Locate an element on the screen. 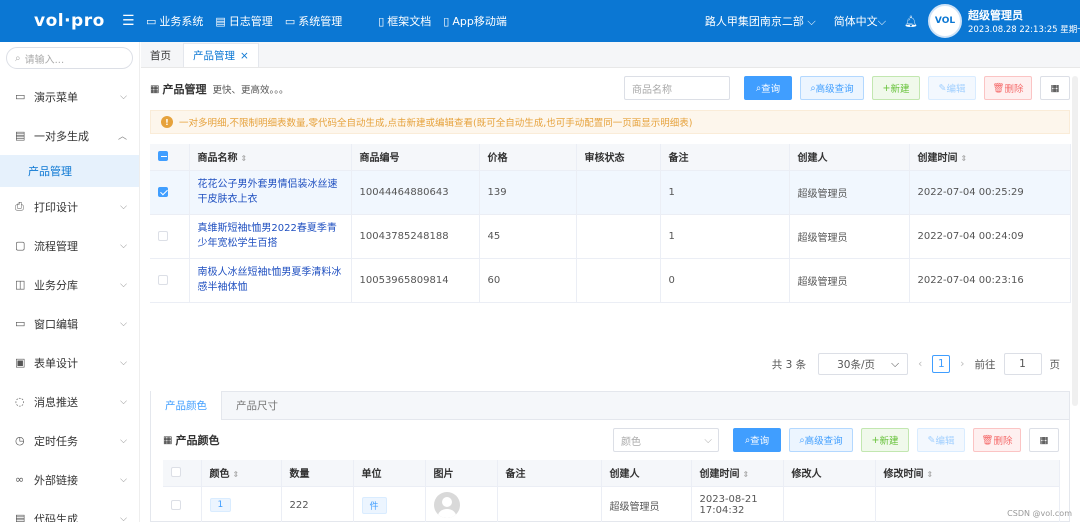 The image size is (1080, 522). detail-more-grid-button: ▦ is located at coordinates (1044, 440).